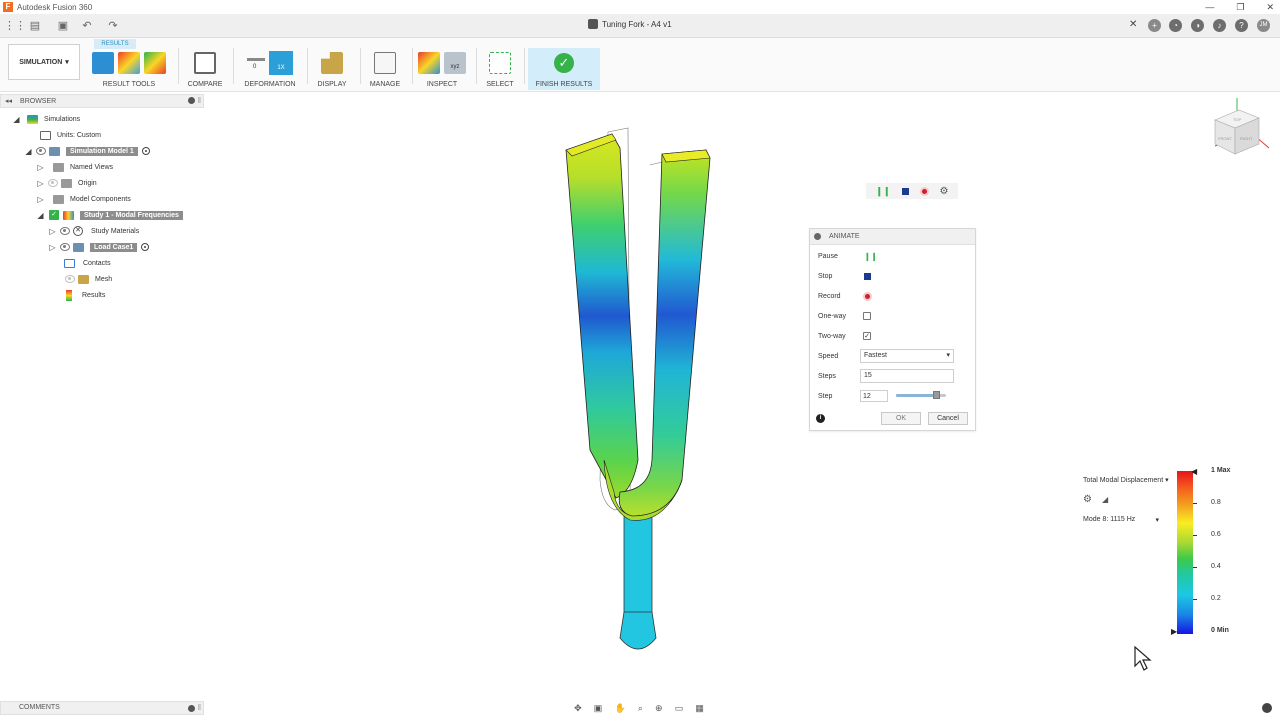  Describe the element at coordinates (867, 336) in the screenshot. I see `two-way-checkbox: ✓` at that location.